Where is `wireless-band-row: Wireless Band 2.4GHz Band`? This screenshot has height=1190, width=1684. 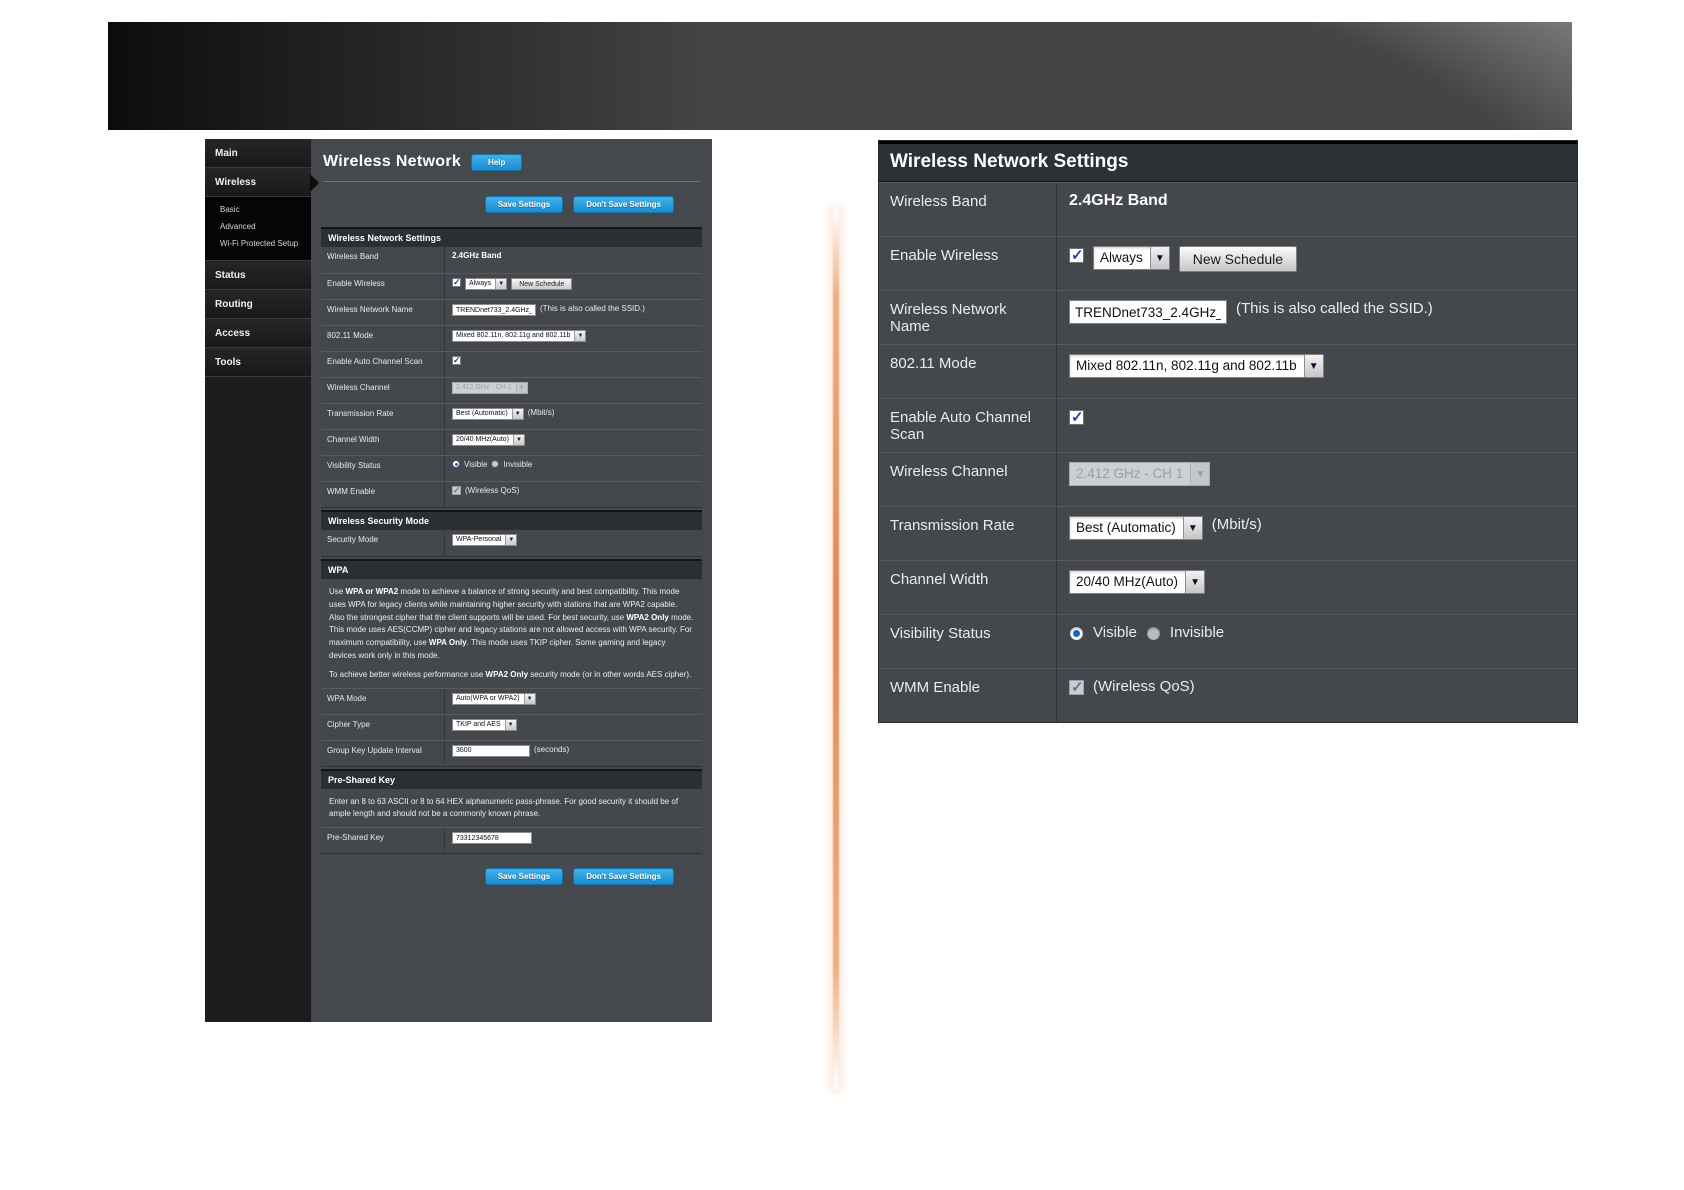
wireless-band-row: Wireless Band 2.4GHz Band is located at coordinates (511, 260).